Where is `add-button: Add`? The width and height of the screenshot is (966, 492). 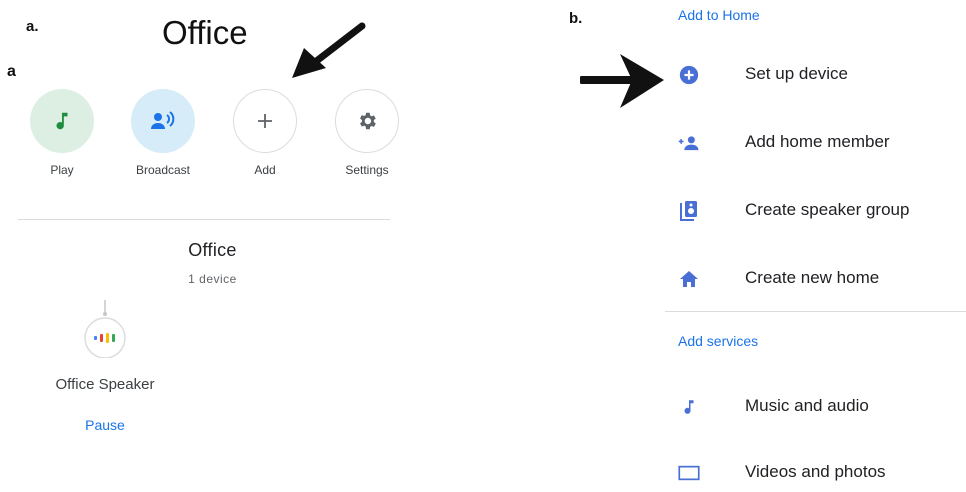 add-button: Add is located at coordinates (265, 133).